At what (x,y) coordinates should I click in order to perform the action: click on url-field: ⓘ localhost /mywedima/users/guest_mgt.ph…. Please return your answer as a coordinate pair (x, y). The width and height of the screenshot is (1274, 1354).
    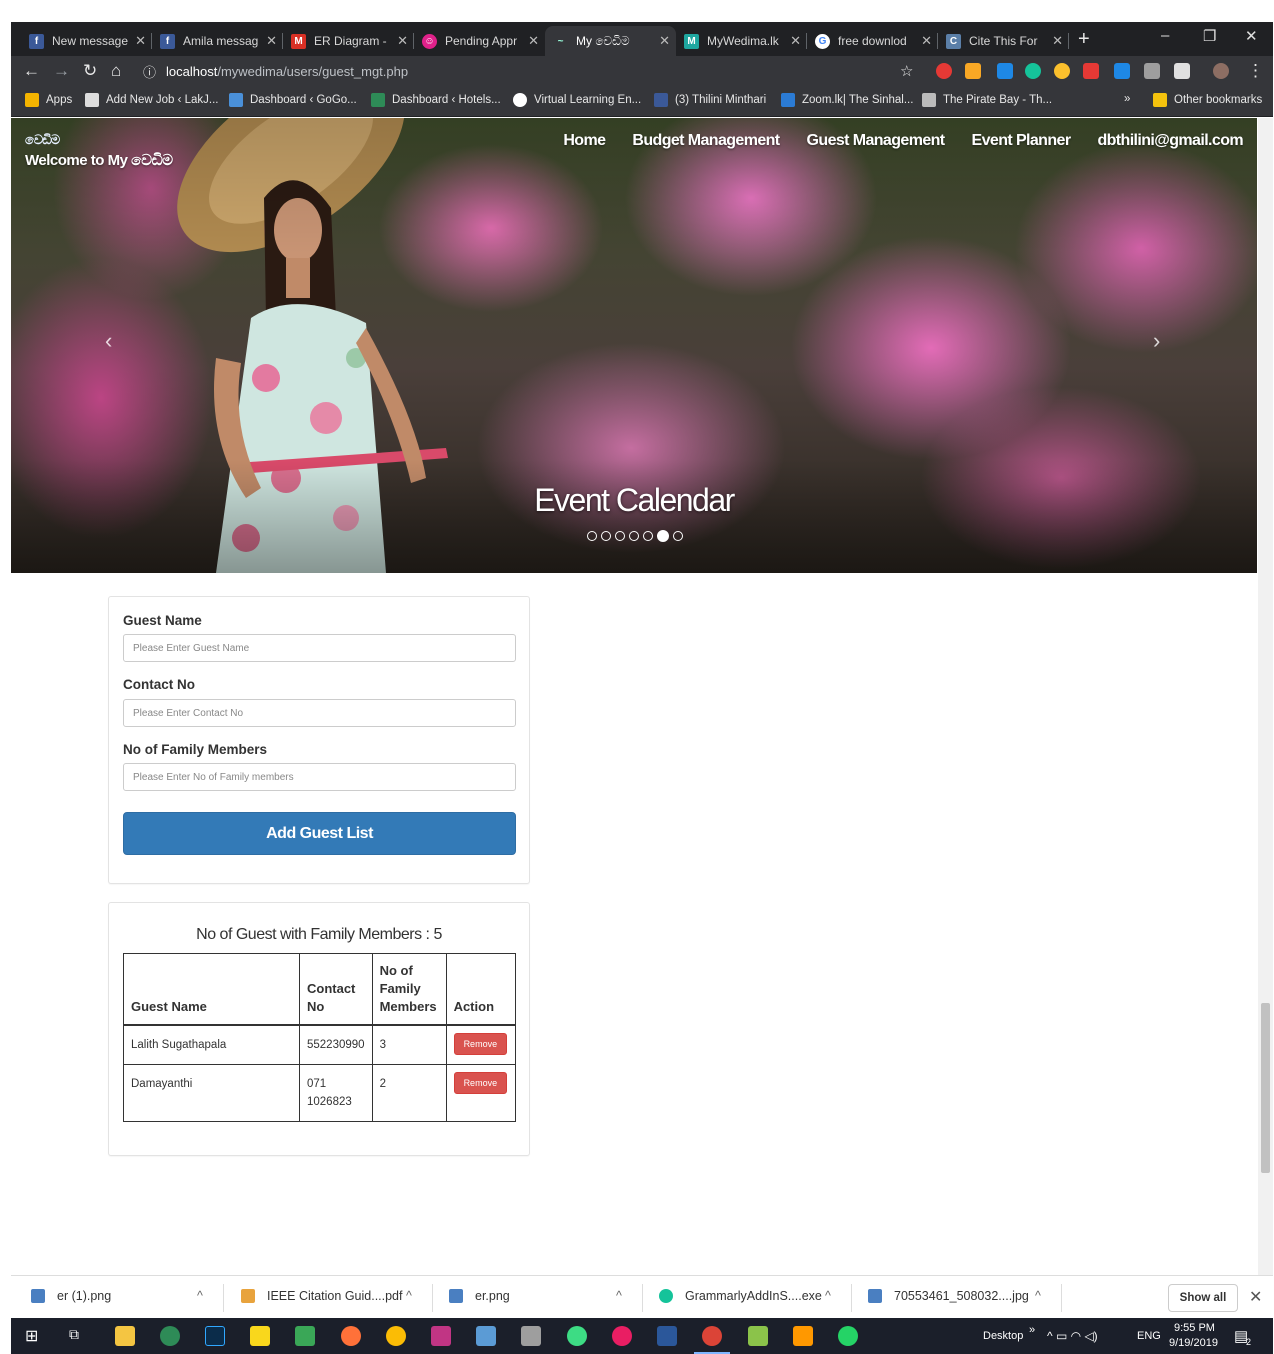
    Looking at the image, I should click on (523, 71).